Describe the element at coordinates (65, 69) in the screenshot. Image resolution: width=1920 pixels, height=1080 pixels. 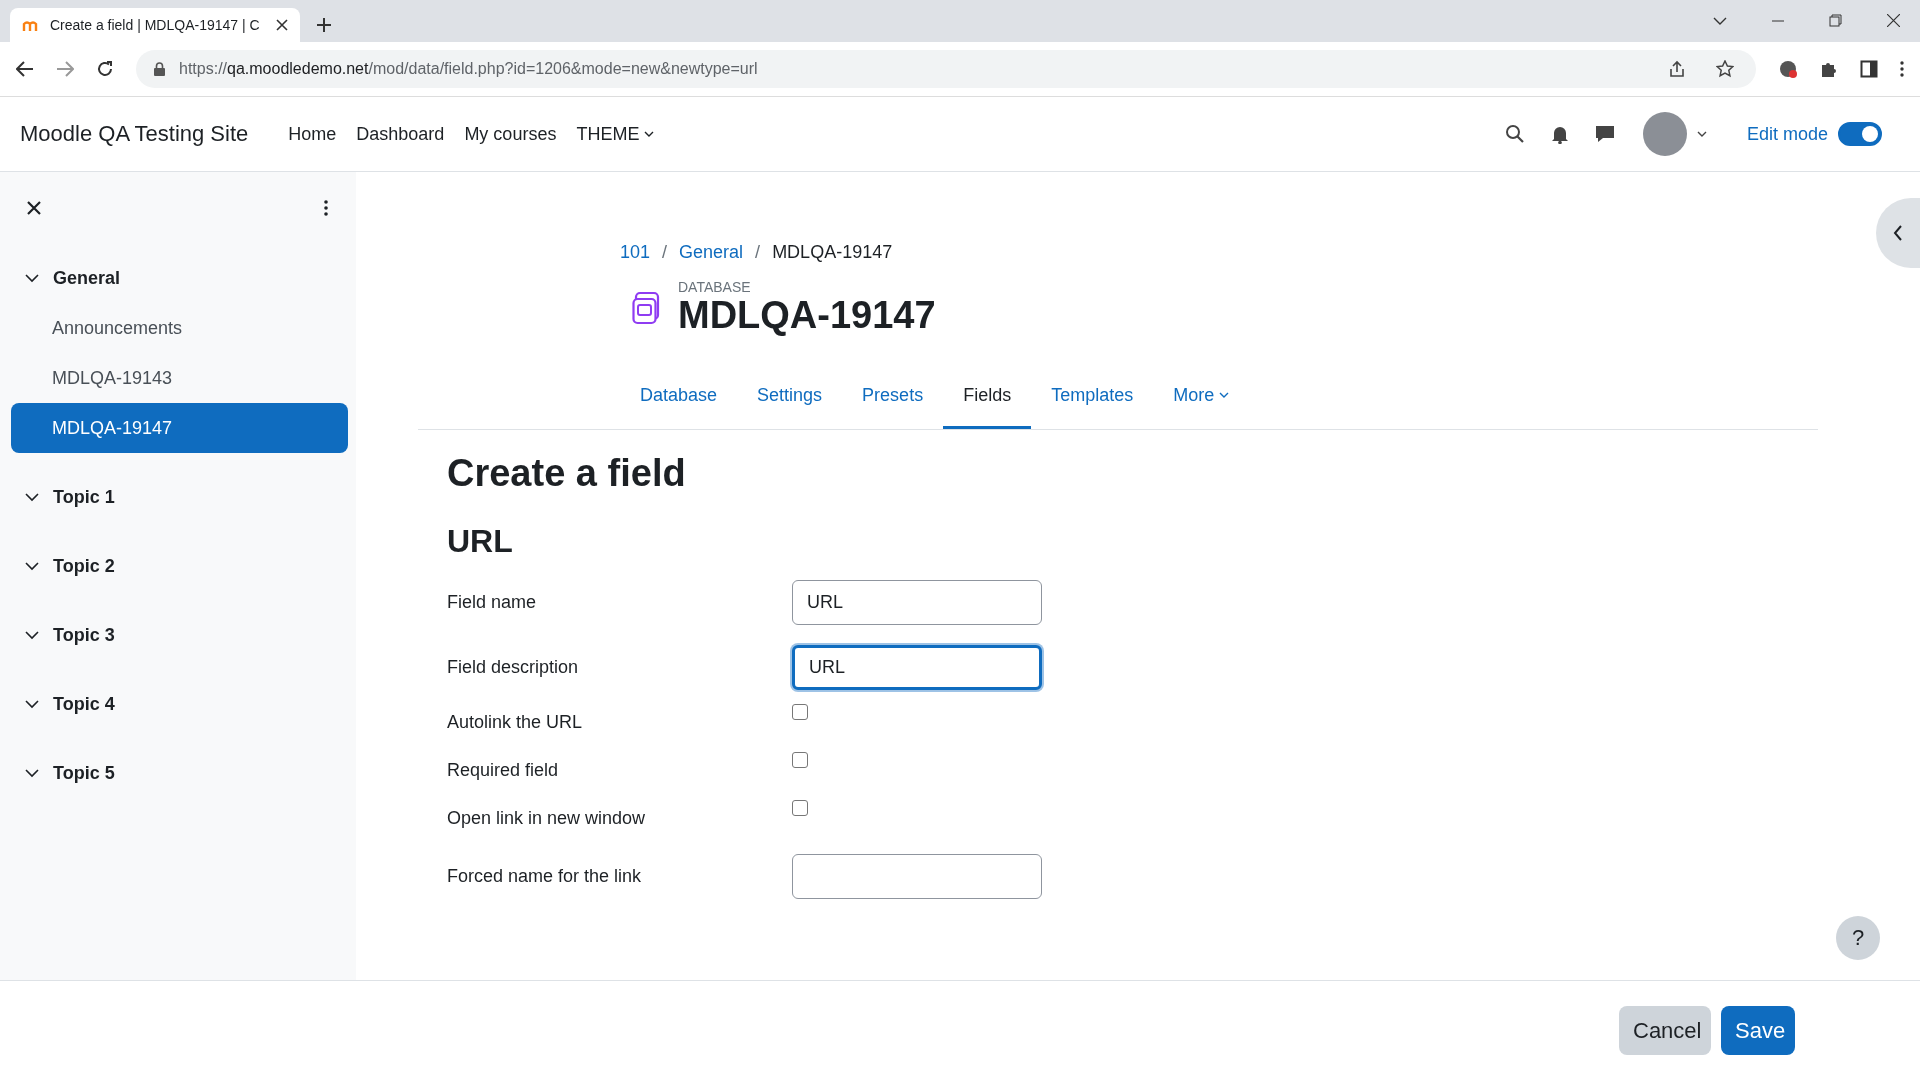
I see `forward-arrow-icon` at that location.